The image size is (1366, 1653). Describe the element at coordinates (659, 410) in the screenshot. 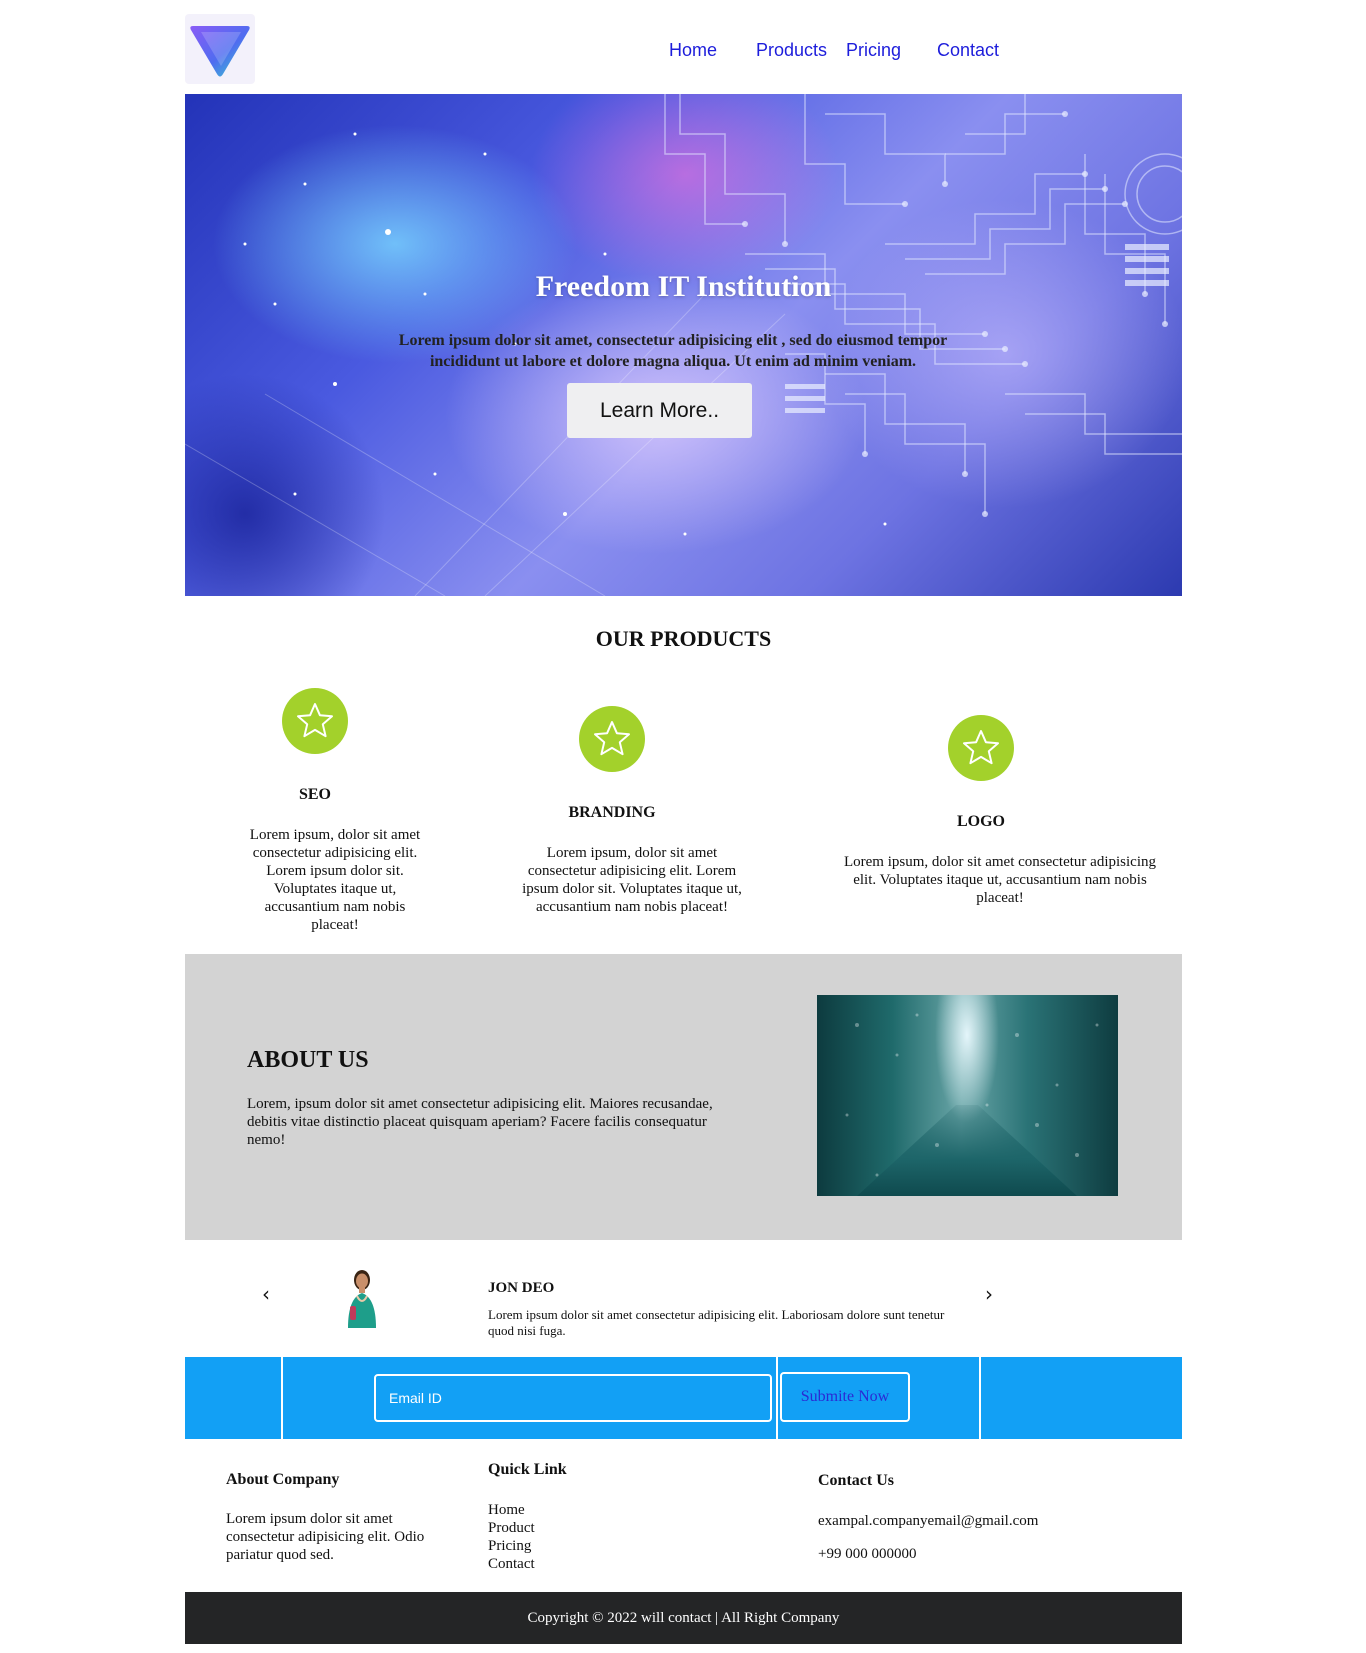

I see `learn-more-button: Learn More..` at that location.